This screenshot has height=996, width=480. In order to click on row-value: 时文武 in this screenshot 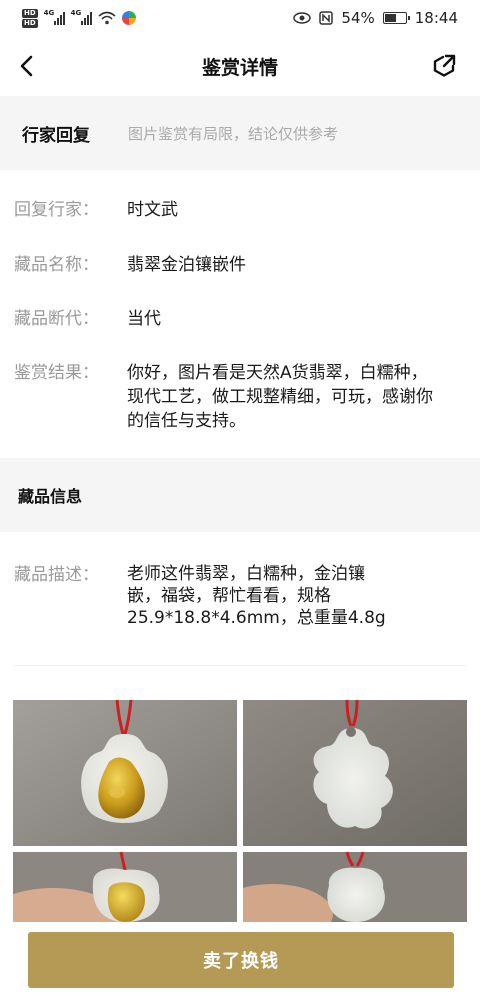, I will do `click(152, 210)`.